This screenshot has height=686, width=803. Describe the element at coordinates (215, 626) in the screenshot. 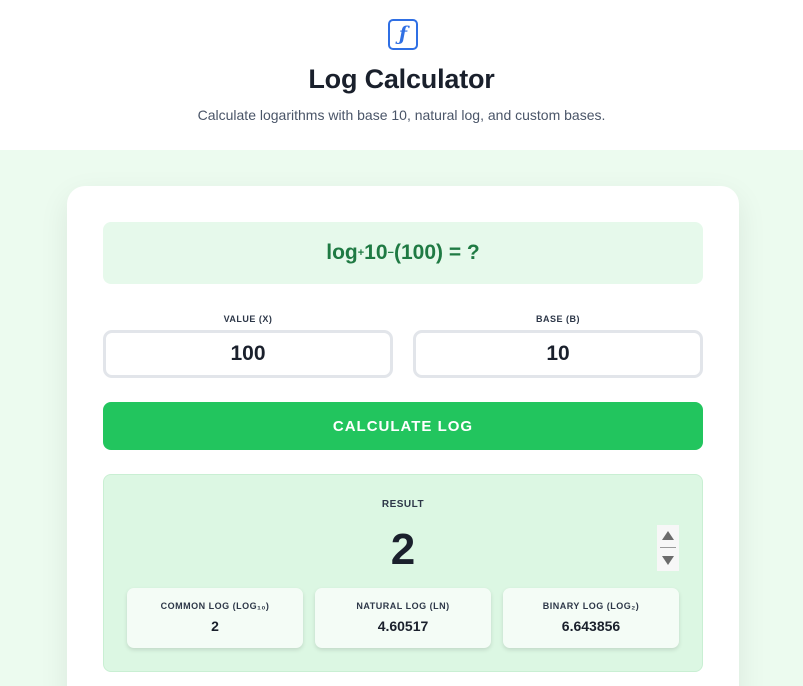

I see `common-log-value: 2` at that location.